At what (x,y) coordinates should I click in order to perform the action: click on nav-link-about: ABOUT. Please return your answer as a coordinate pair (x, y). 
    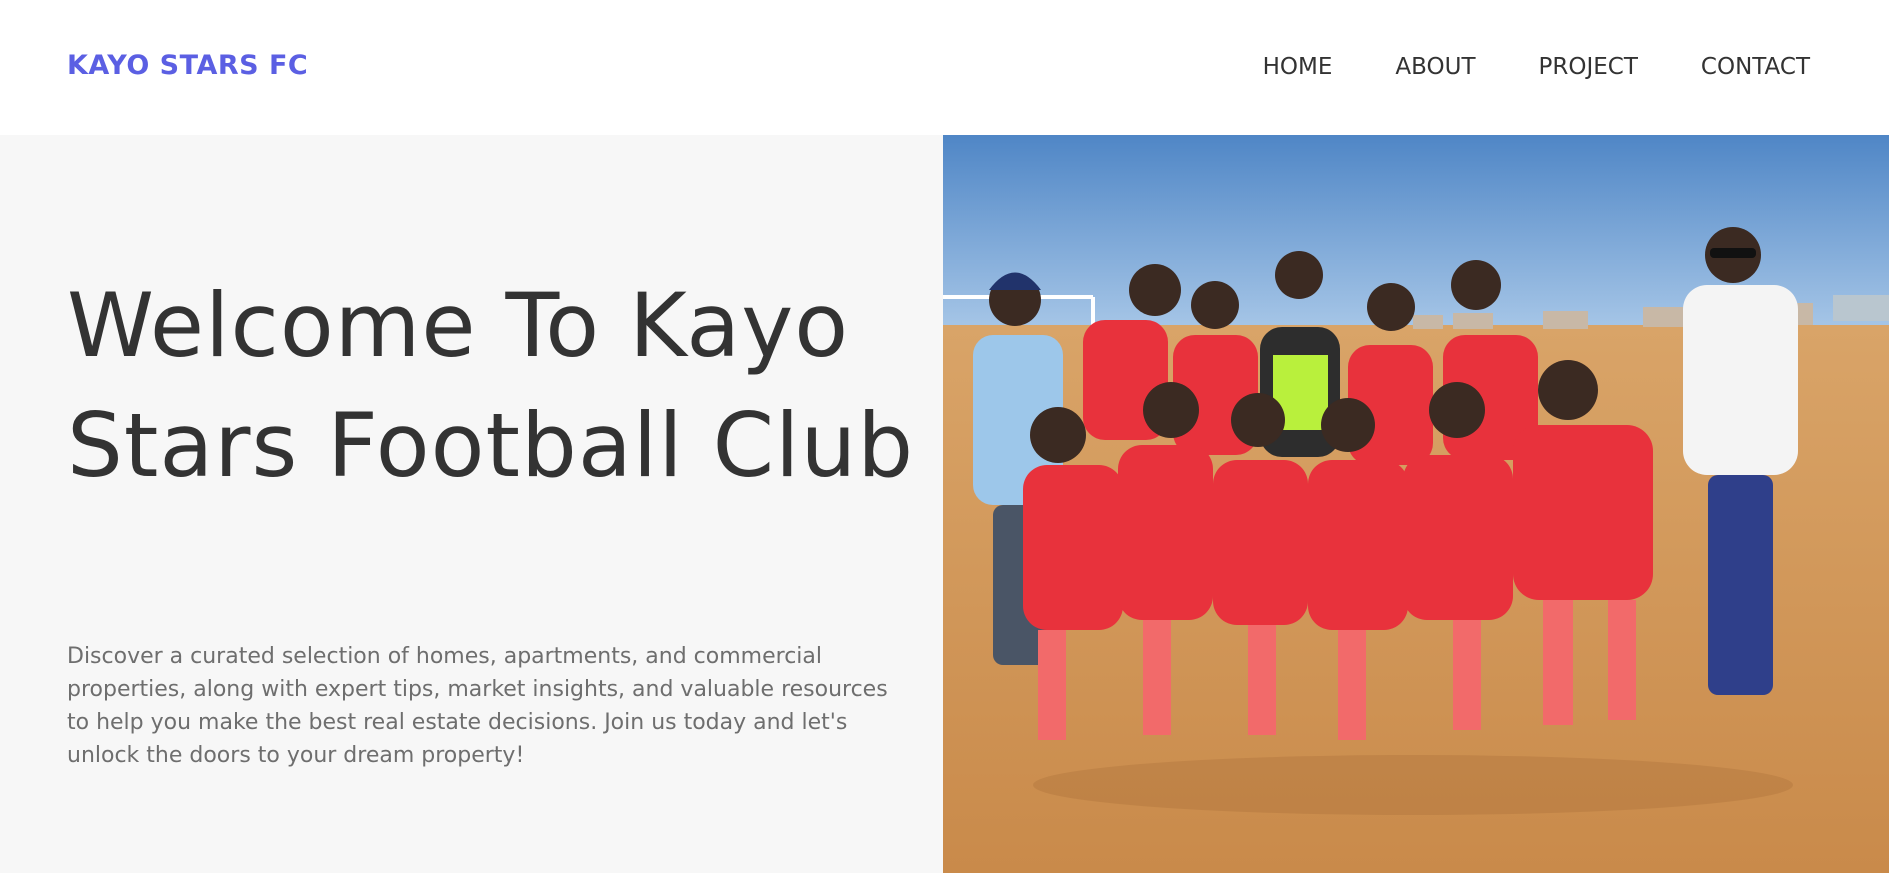
    Looking at the image, I should click on (1435, 67).